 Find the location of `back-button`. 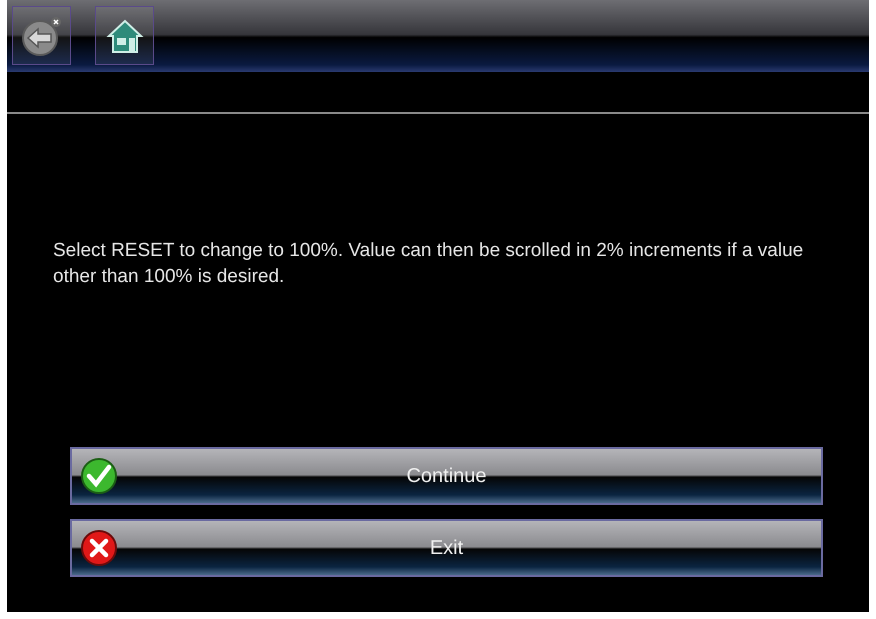

back-button is located at coordinates (41, 35).